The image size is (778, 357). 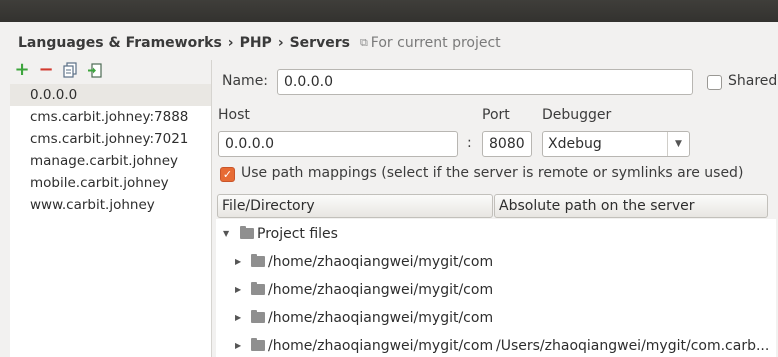 What do you see at coordinates (245, 81) in the screenshot?
I see `name-label: Name:` at bounding box center [245, 81].